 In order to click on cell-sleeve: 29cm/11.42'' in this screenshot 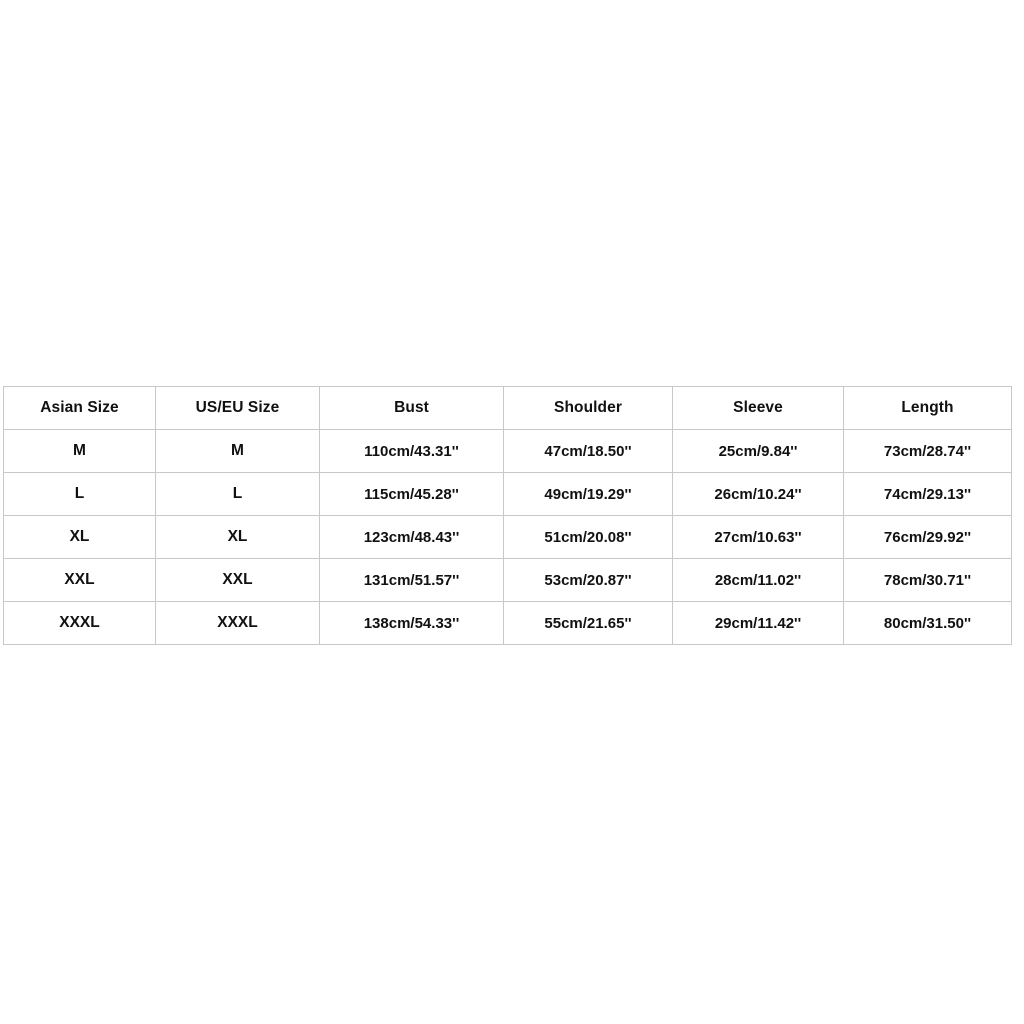, I will do `click(758, 623)`.